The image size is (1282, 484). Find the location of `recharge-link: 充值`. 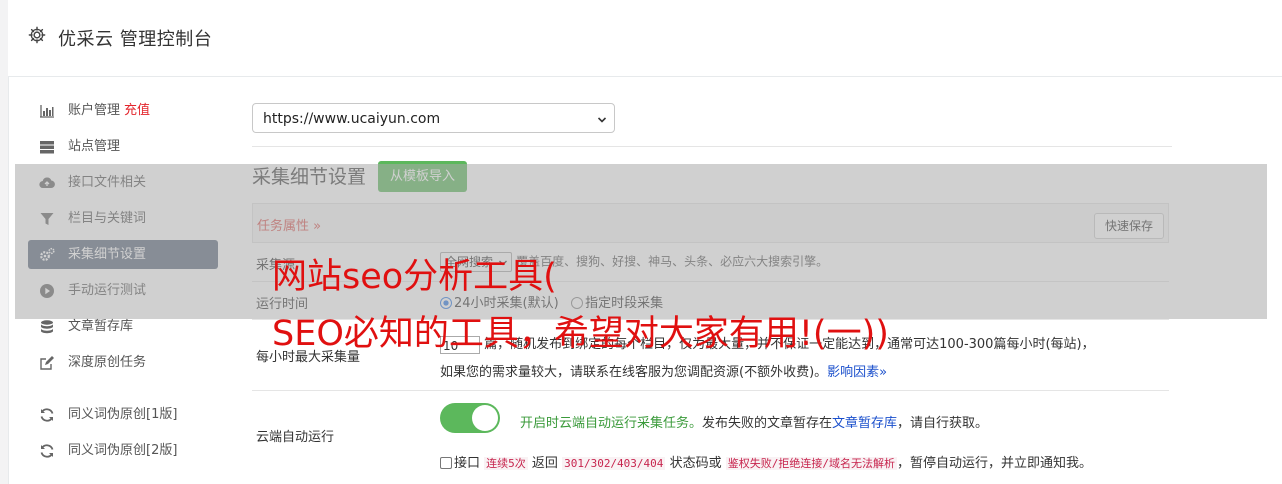

recharge-link: 充值 is located at coordinates (137, 110).